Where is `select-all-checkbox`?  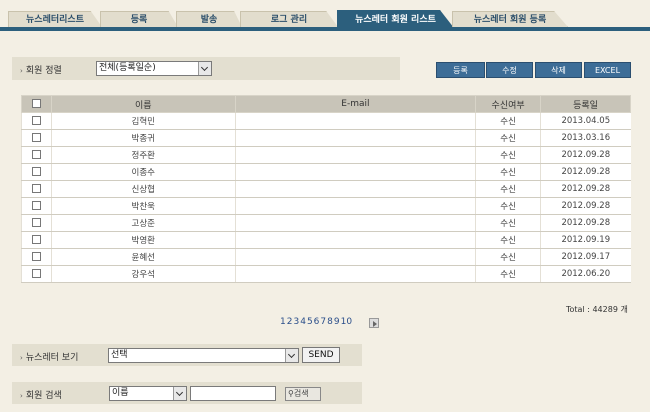 select-all-checkbox is located at coordinates (36, 103).